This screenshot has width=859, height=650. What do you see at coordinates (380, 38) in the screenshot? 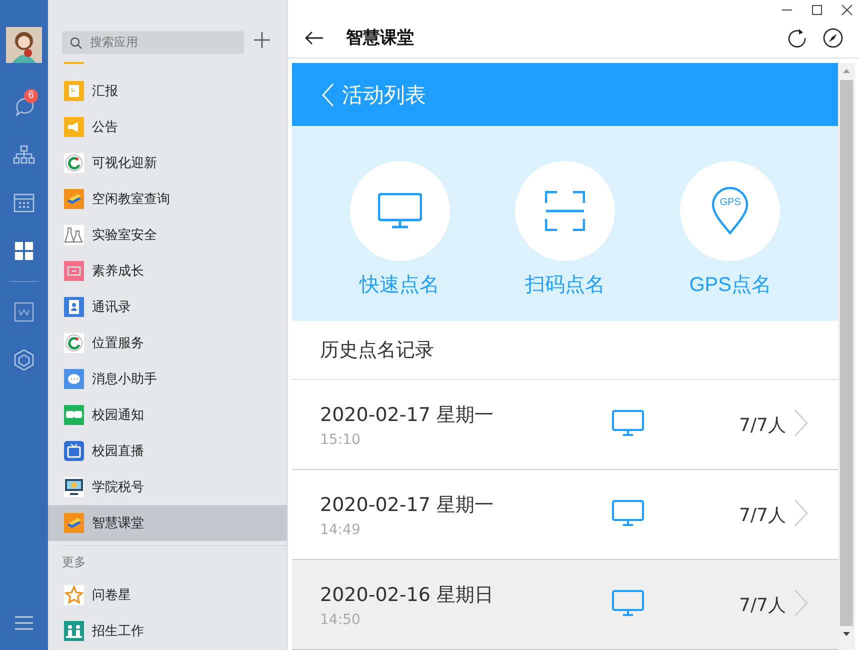
I see `window-title: 智慧课堂` at bounding box center [380, 38].